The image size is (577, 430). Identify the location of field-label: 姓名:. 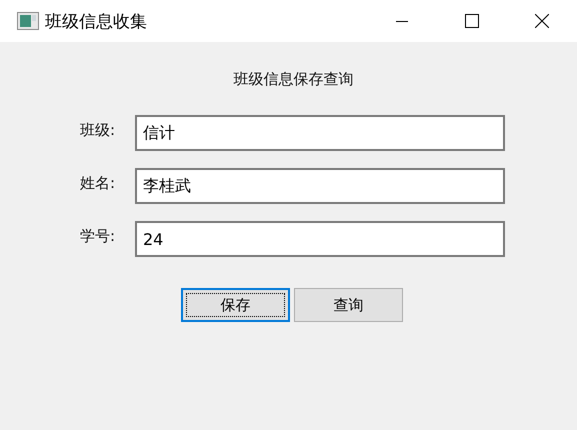
(98, 183).